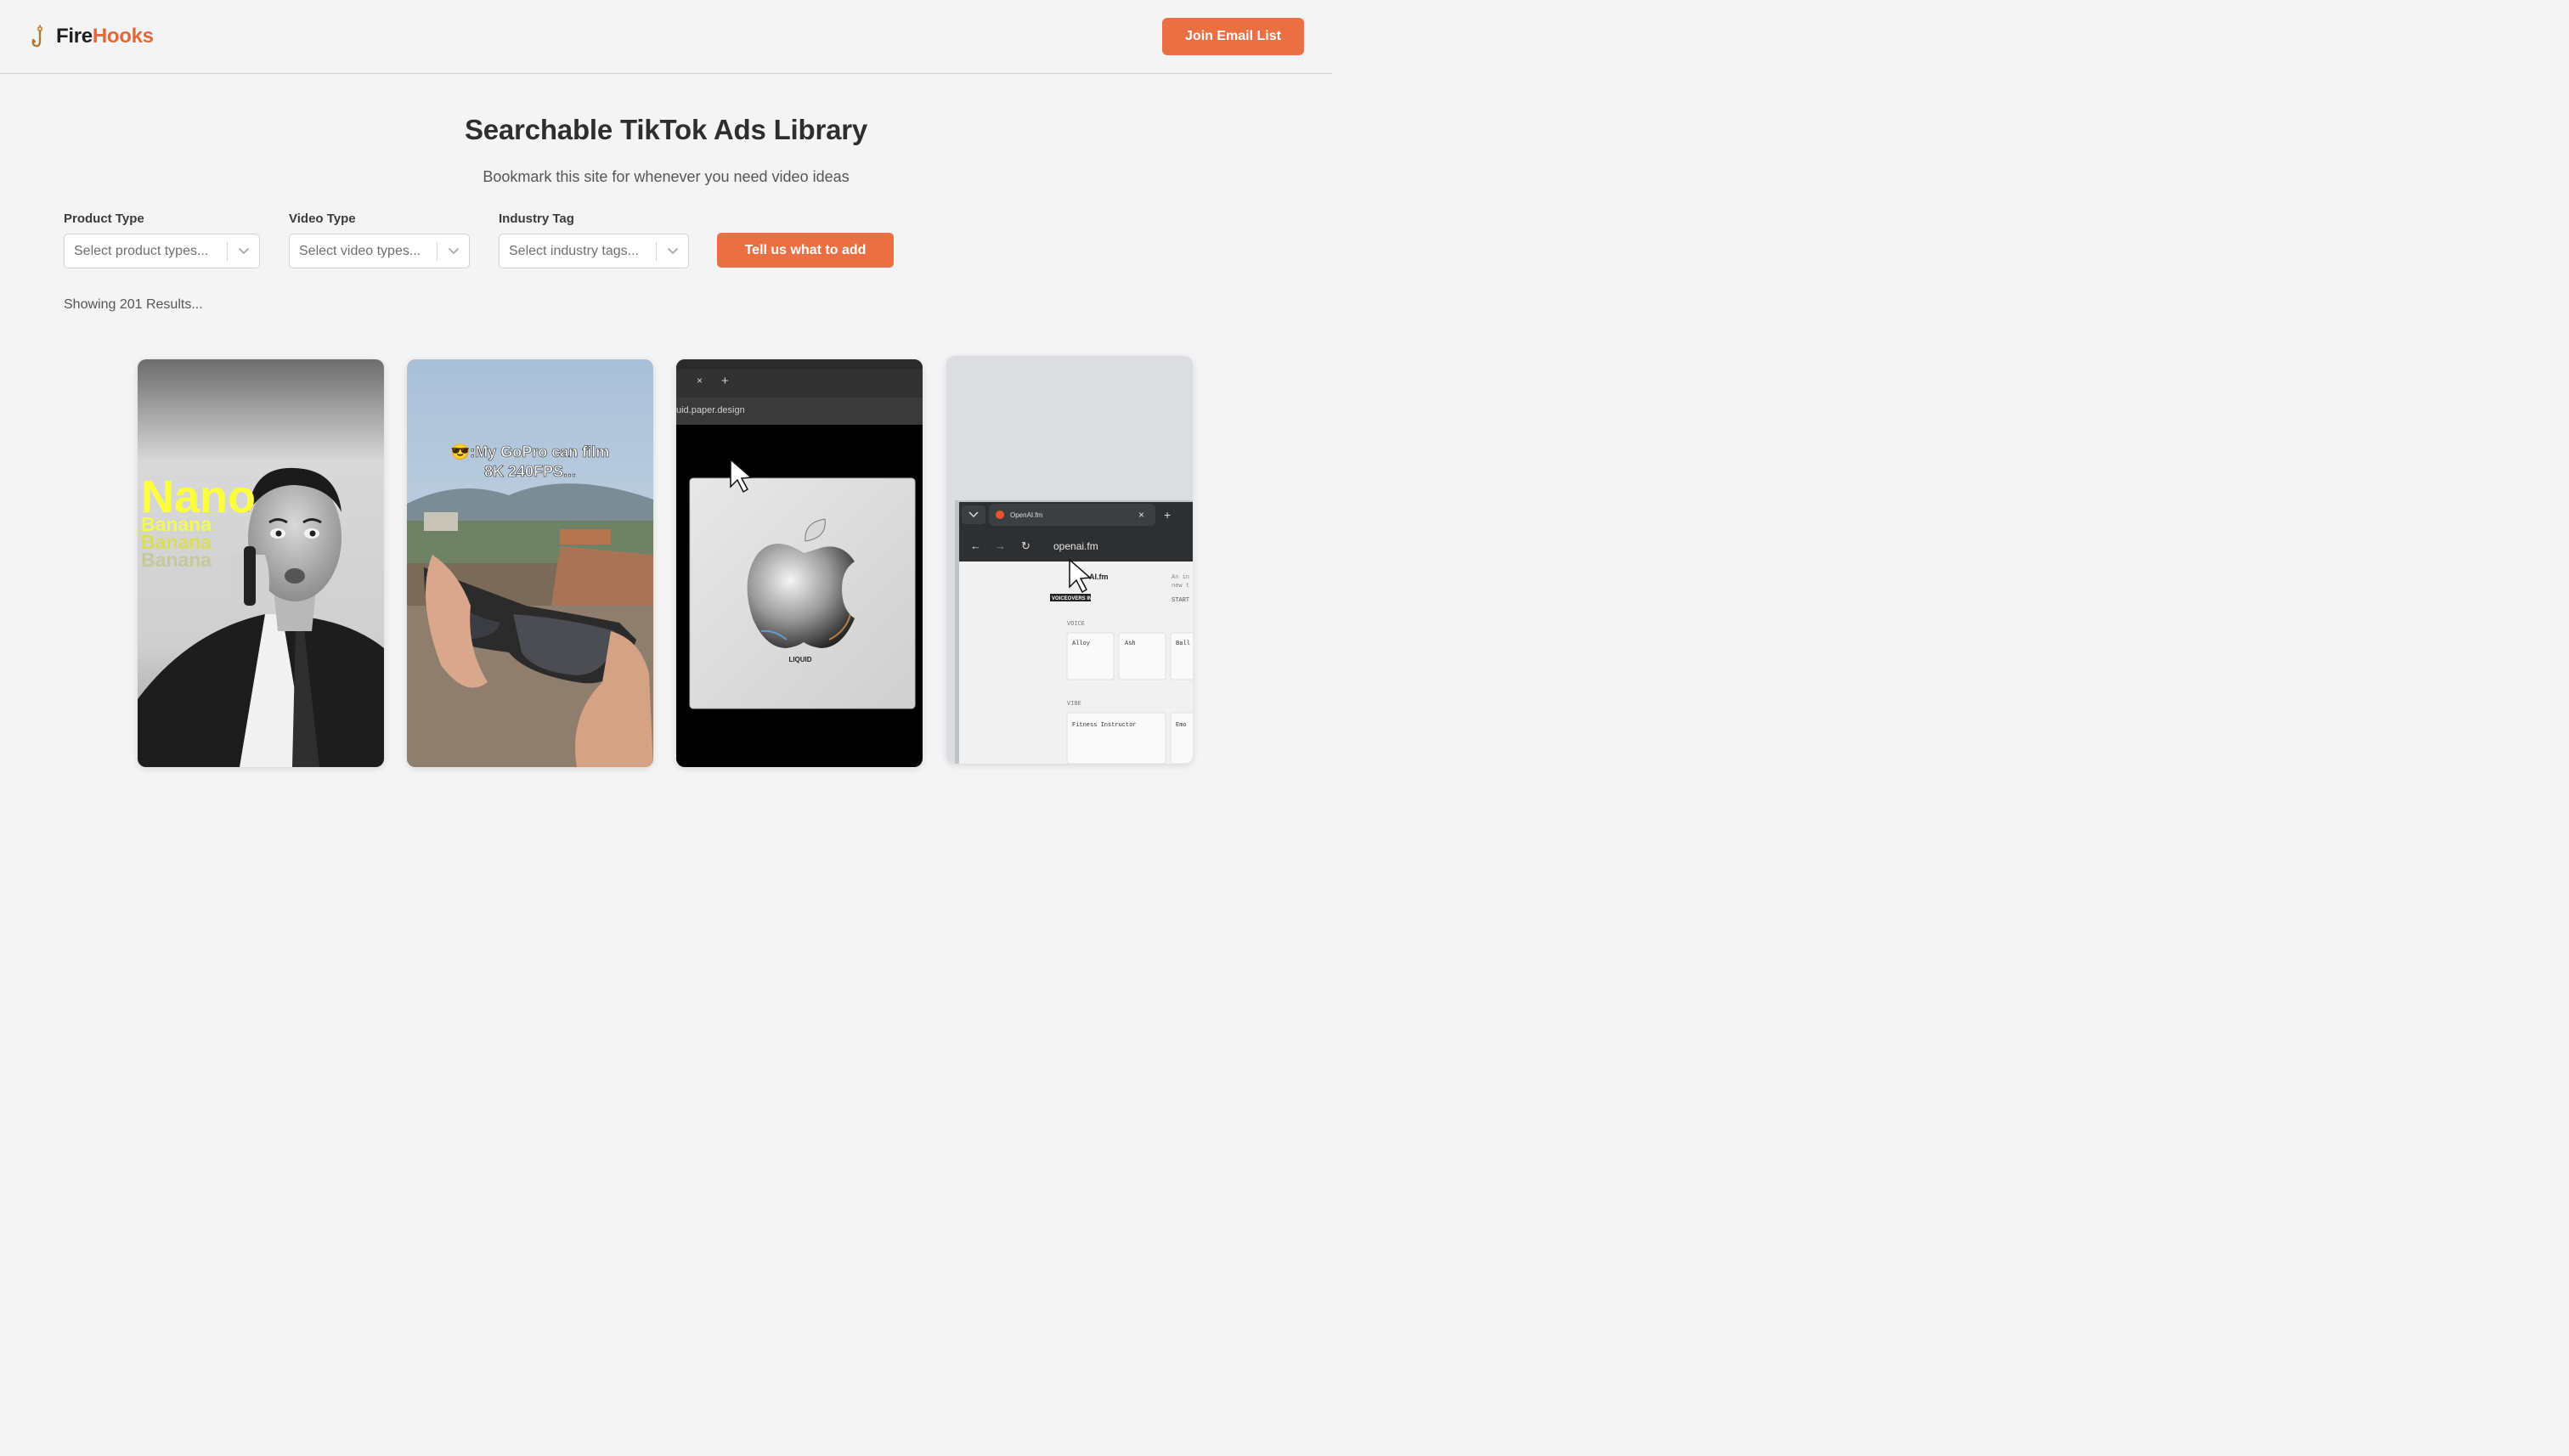  What do you see at coordinates (104, 219) in the screenshot?
I see `product-type-label: Product Type` at bounding box center [104, 219].